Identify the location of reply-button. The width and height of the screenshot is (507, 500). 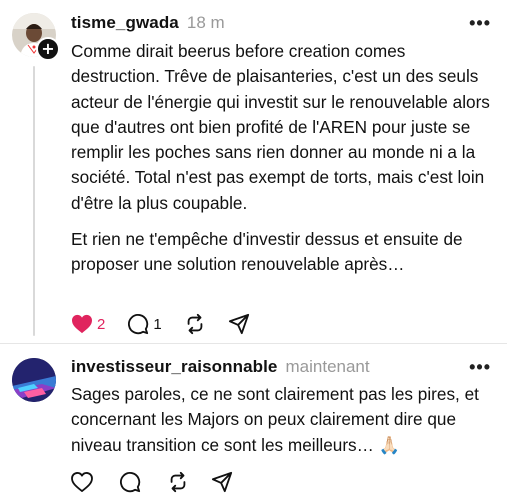
(132, 482).